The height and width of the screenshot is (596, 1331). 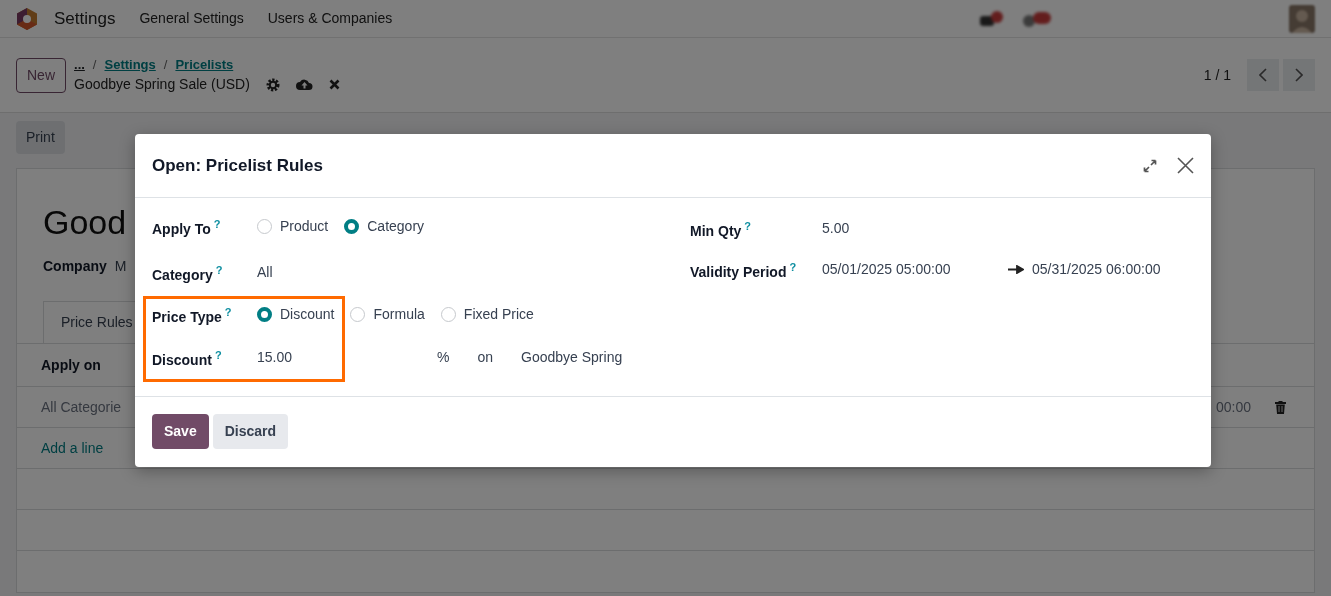 I want to click on unit-label: %, so click(x=443, y=358).